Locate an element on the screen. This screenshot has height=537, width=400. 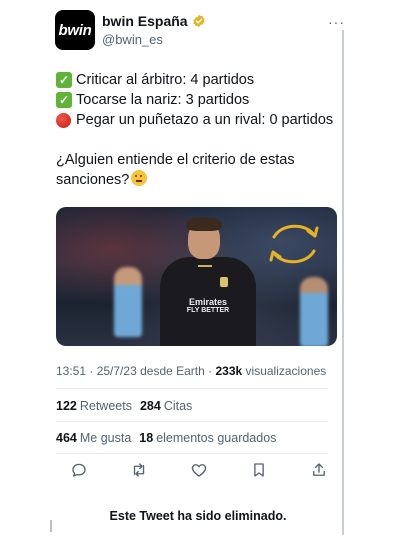
likes-count: 464 is located at coordinates (66, 438).